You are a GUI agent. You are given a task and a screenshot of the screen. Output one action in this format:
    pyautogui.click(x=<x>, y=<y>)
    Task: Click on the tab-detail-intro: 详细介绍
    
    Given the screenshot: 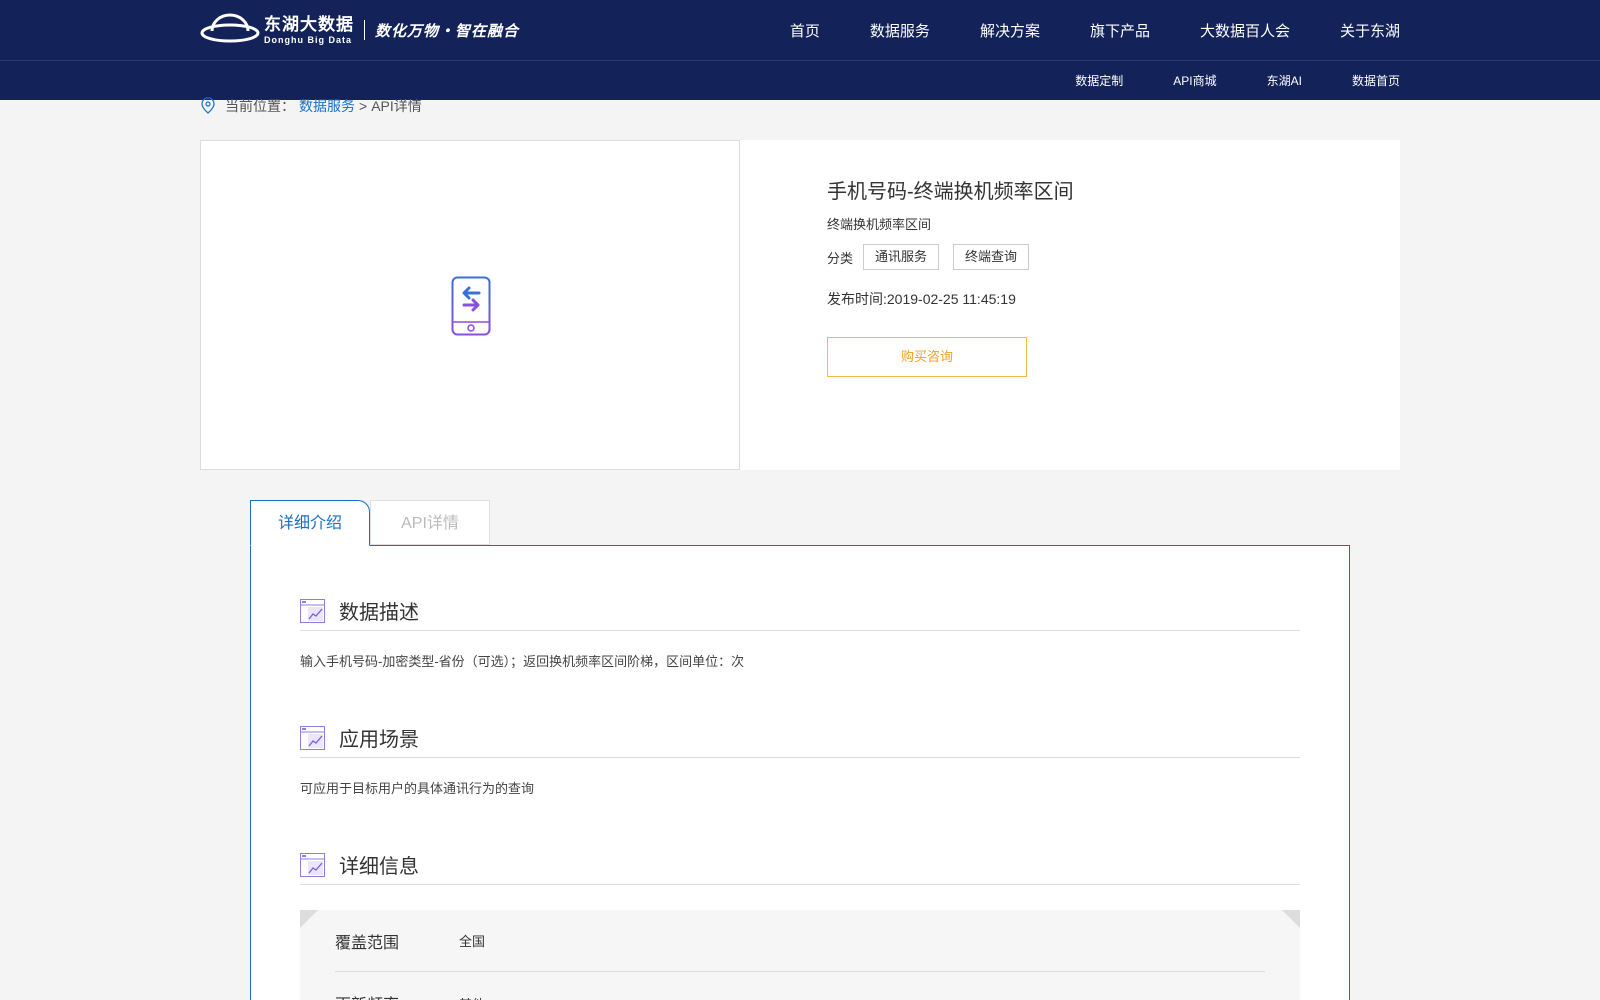 What is the action you would take?
    pyautogui.click(x=310, y=523)
    